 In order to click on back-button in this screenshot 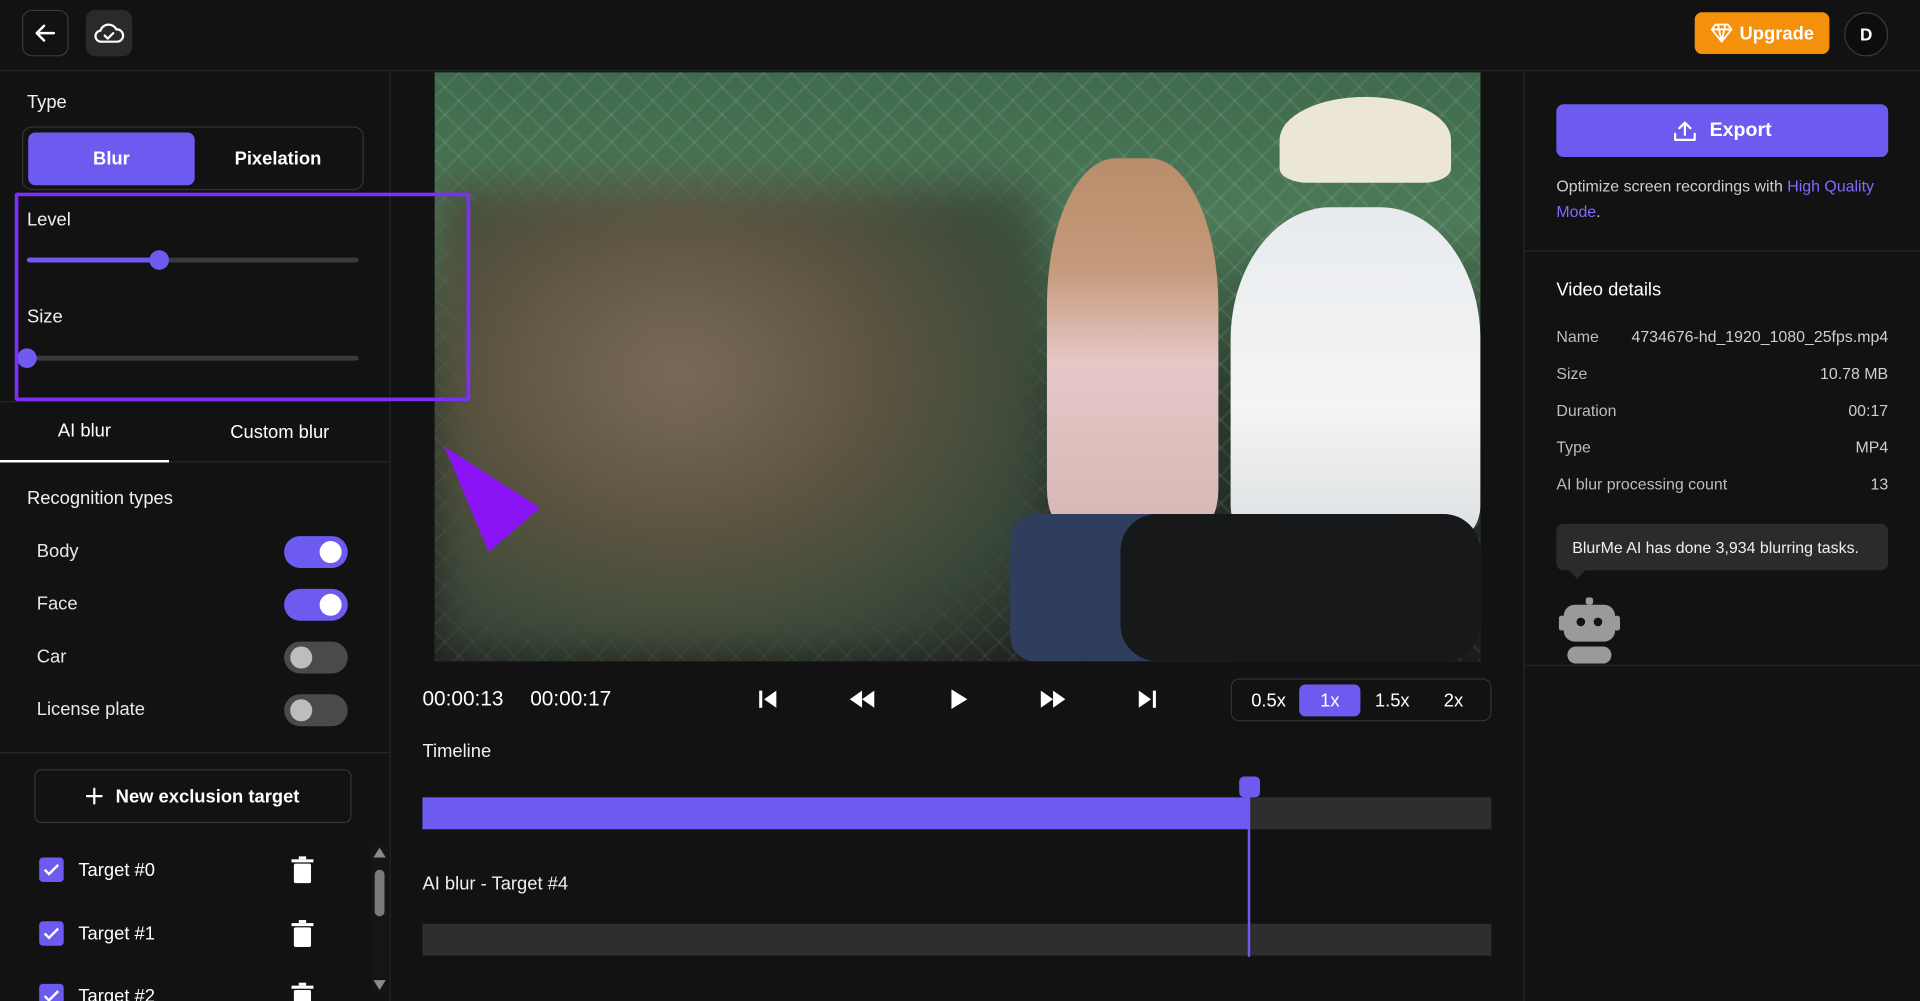, I will do `click(45, 33)`.